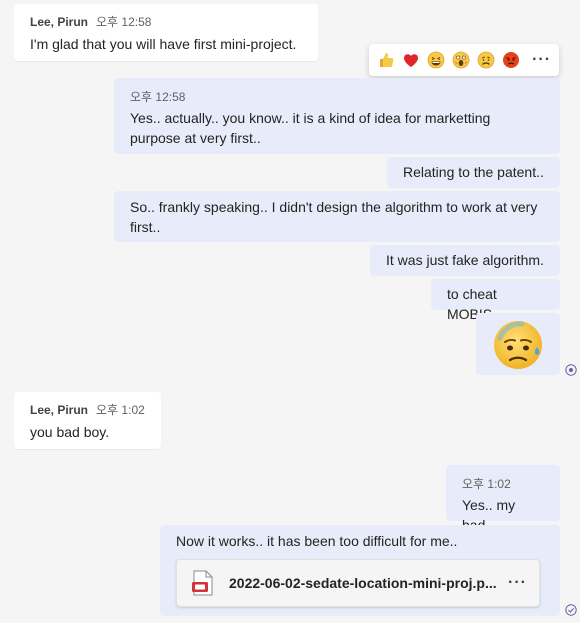 Image resolution: width=580 pixels, height=623 pixels. What do you see at coordinates (517, 583) in the screenshot?
I see `file-more-options-button: ···` at bounding box center [517, 583].